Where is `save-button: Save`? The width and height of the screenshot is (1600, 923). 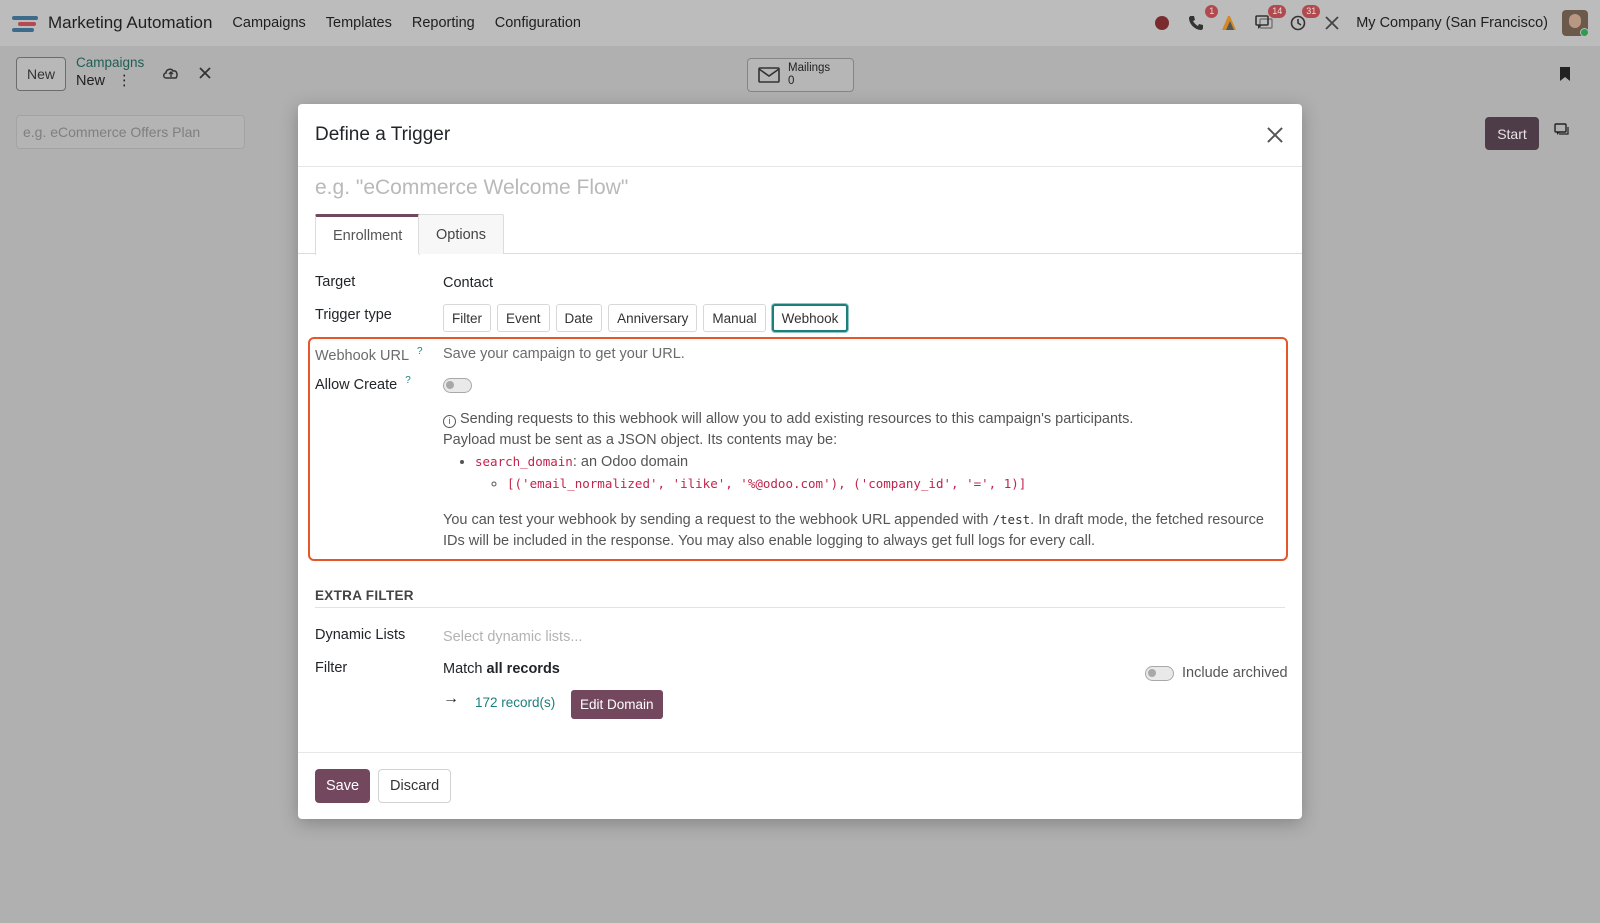
save-button: Save is located at coordinates (343, 786).